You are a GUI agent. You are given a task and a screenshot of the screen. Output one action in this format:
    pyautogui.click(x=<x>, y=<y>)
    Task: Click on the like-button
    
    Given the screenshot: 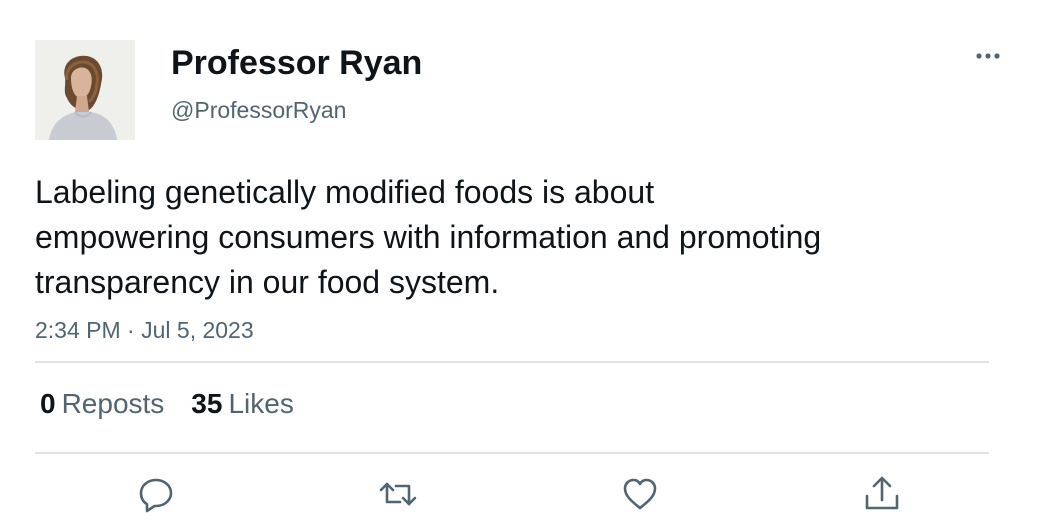 What is the action you would take?
    pyautogui.click(x=640, y=494)
    